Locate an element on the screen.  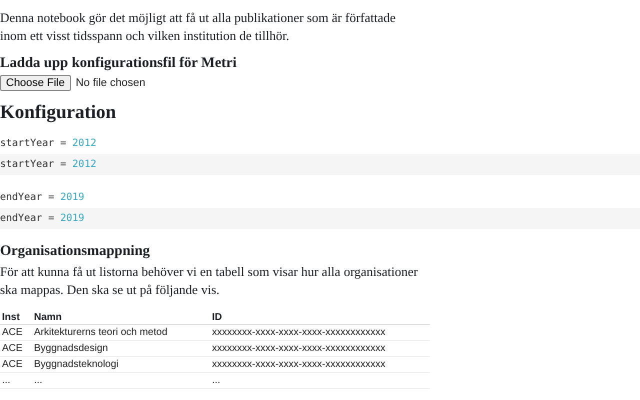
upload-heading: Ladda upp konfigurationsfil för Metri is located at coordinates (119, 63).